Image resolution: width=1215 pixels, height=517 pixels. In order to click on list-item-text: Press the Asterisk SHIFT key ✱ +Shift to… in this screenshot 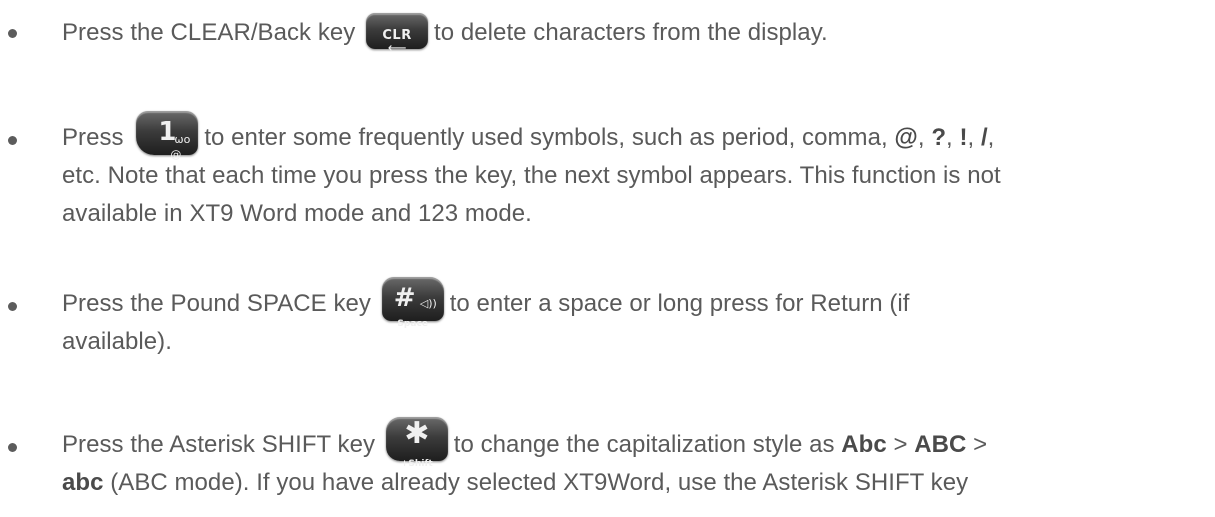, I will do `click(525, 455)`.